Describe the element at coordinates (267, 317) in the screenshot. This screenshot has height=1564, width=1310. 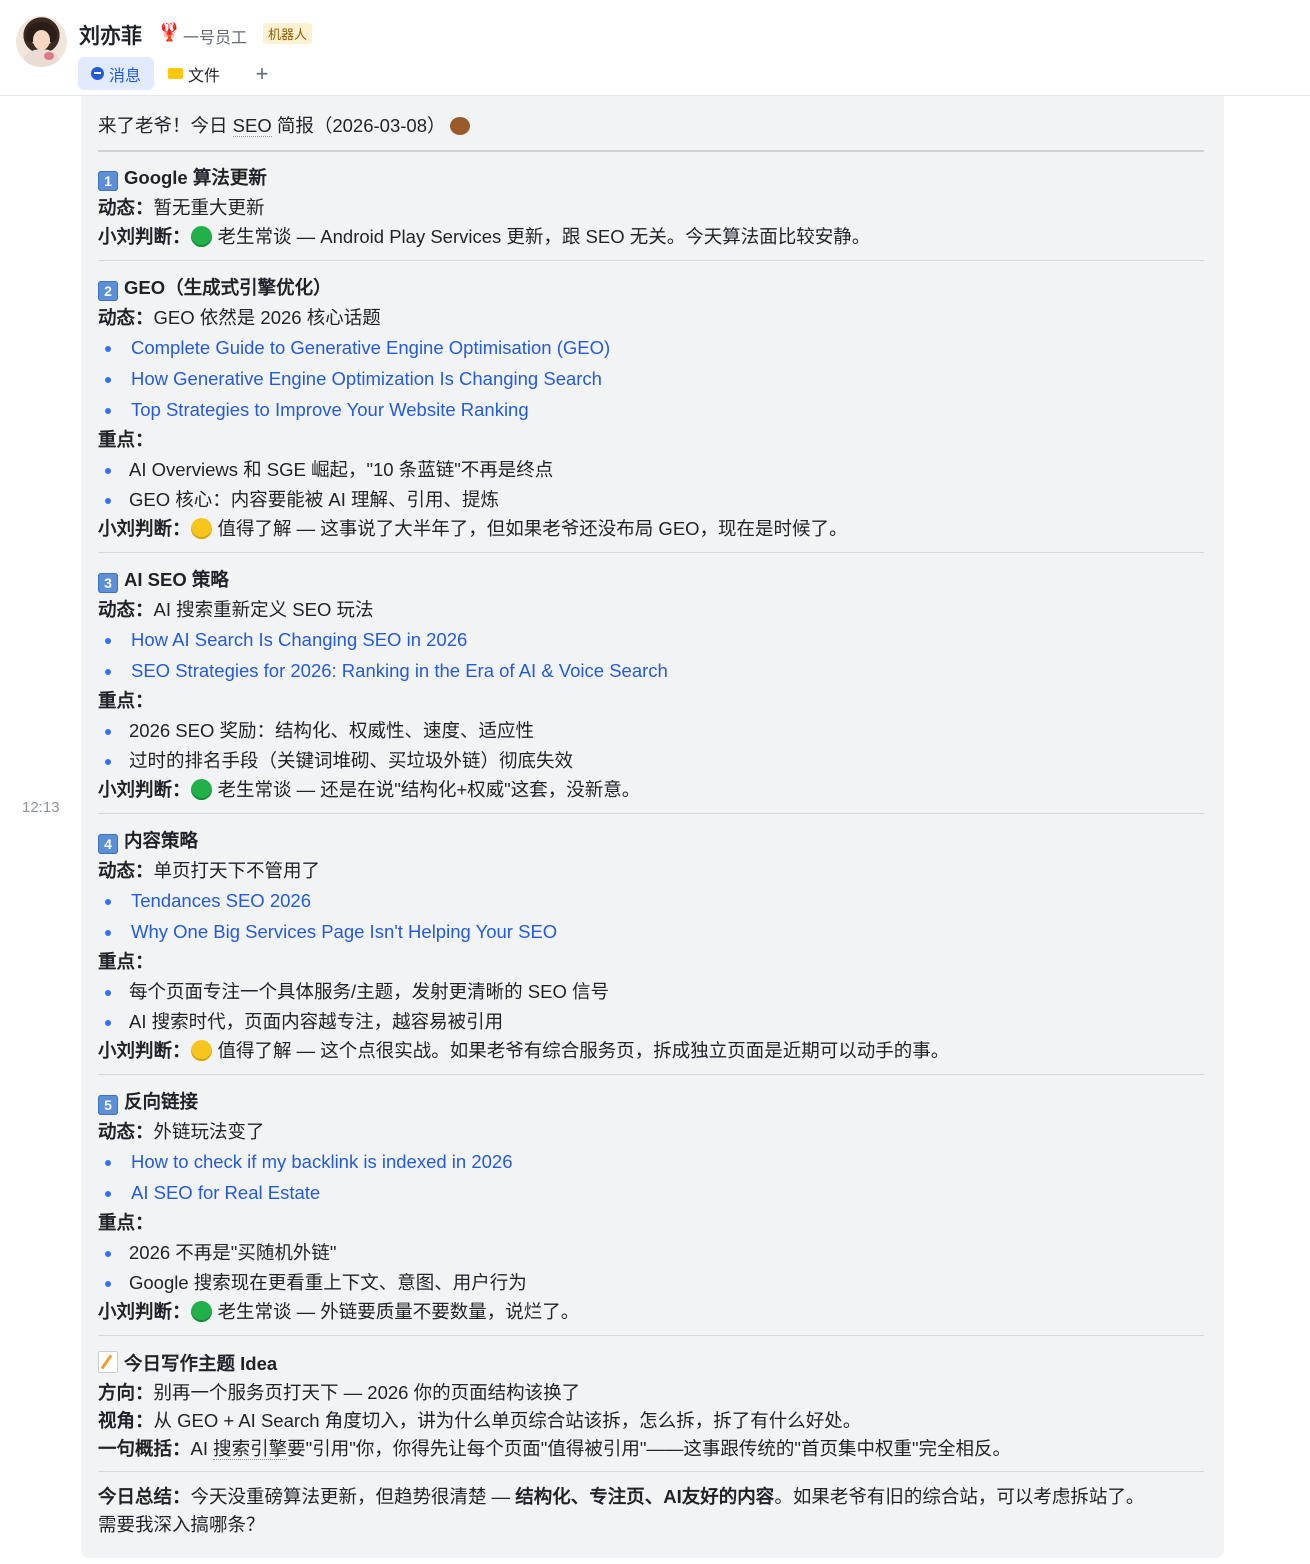
I see `dynamic-text: GEO 依然是 2026 核心话题` at that location.